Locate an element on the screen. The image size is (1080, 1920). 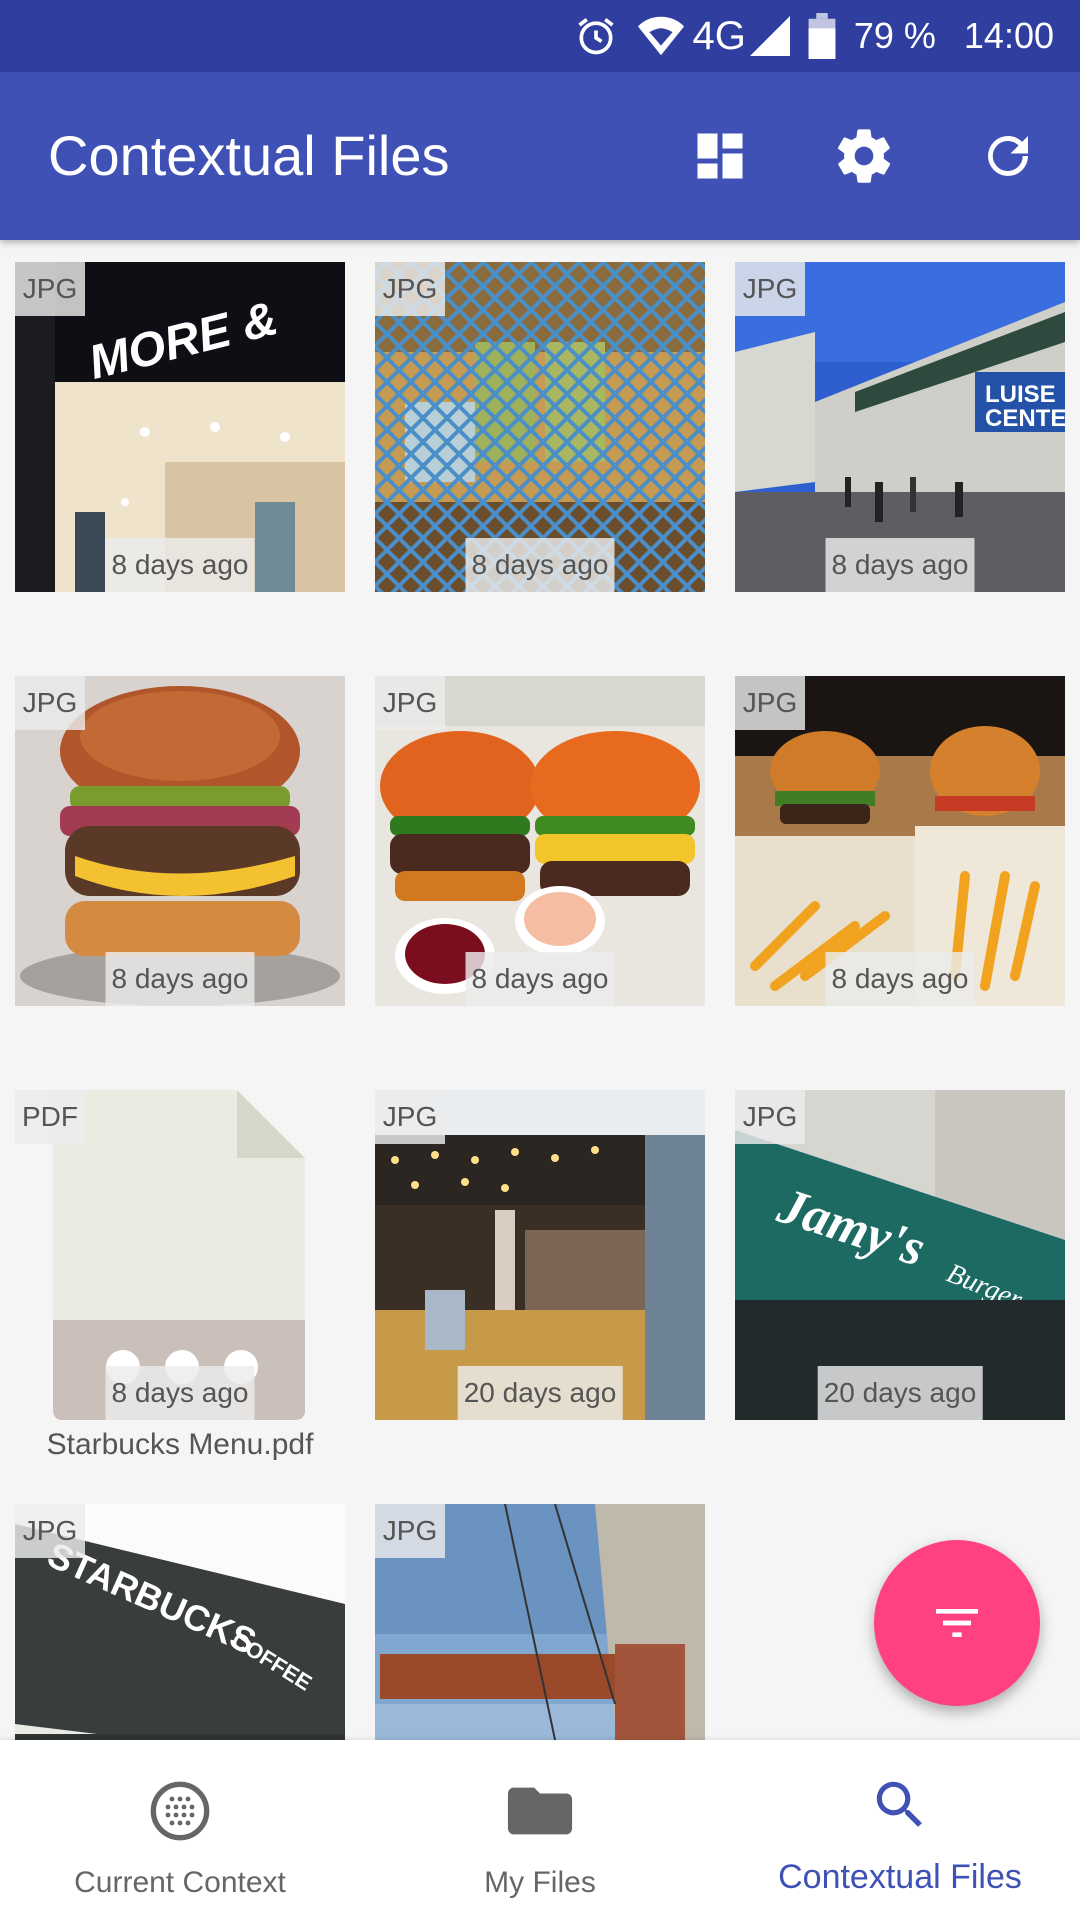
nav-label: My Files is located at coordinates (540, 1882).